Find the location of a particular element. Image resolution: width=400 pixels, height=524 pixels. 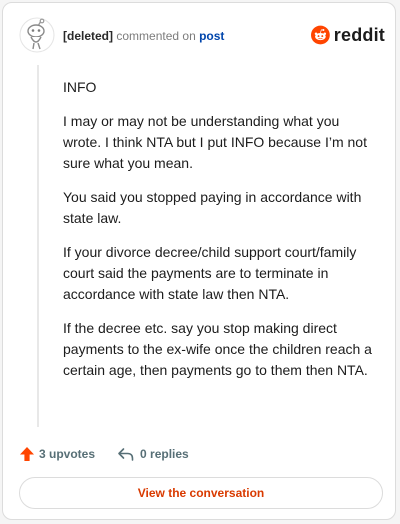

reddit-logo-icon is located at coordinates (320, 35).